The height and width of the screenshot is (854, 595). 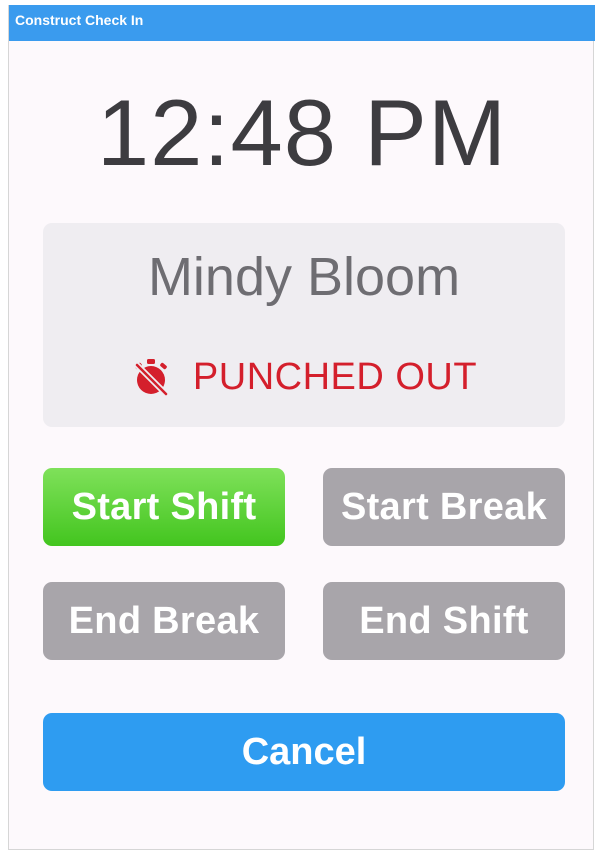 I want to click on end-break-button: End Break, so click(x=164, y=621).